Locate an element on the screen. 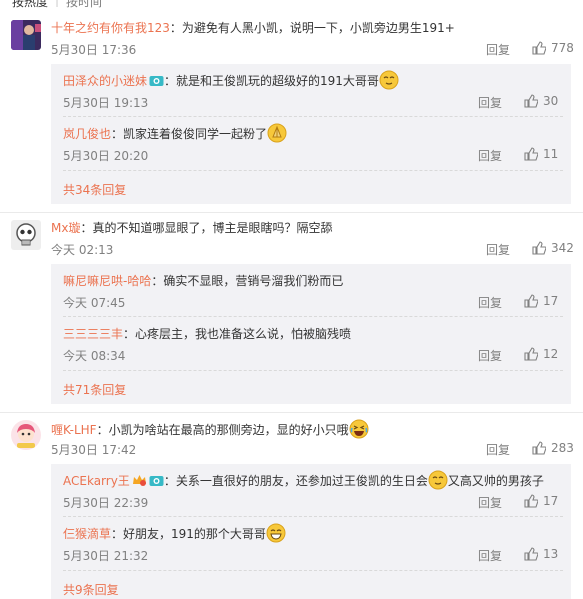  like-count: 30 is located at coordinates (551, 101).